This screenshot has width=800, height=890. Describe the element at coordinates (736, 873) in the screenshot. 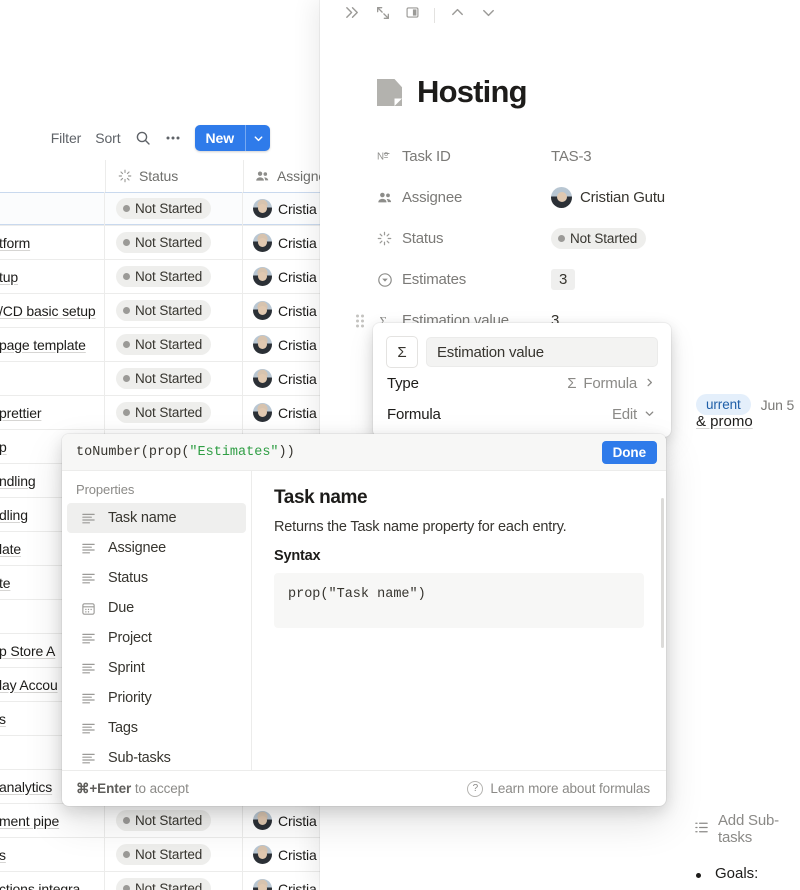

I see `goals-label: Goals:` at that location.